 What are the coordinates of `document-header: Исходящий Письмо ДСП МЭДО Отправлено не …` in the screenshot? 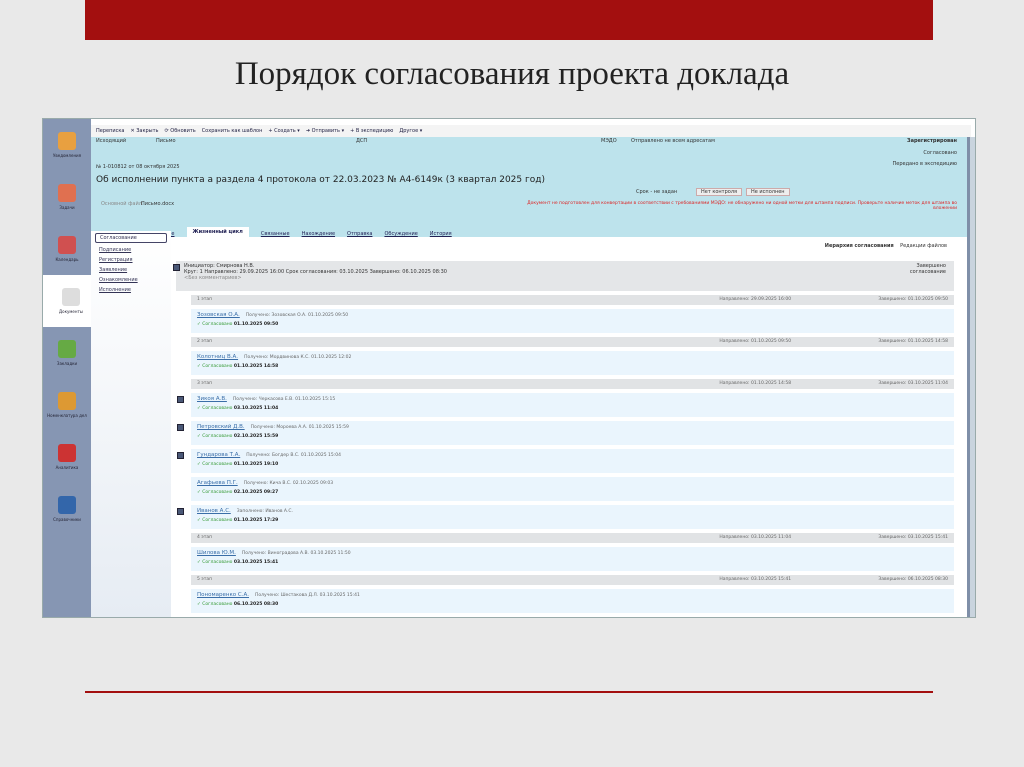 It's located at (529, 187).